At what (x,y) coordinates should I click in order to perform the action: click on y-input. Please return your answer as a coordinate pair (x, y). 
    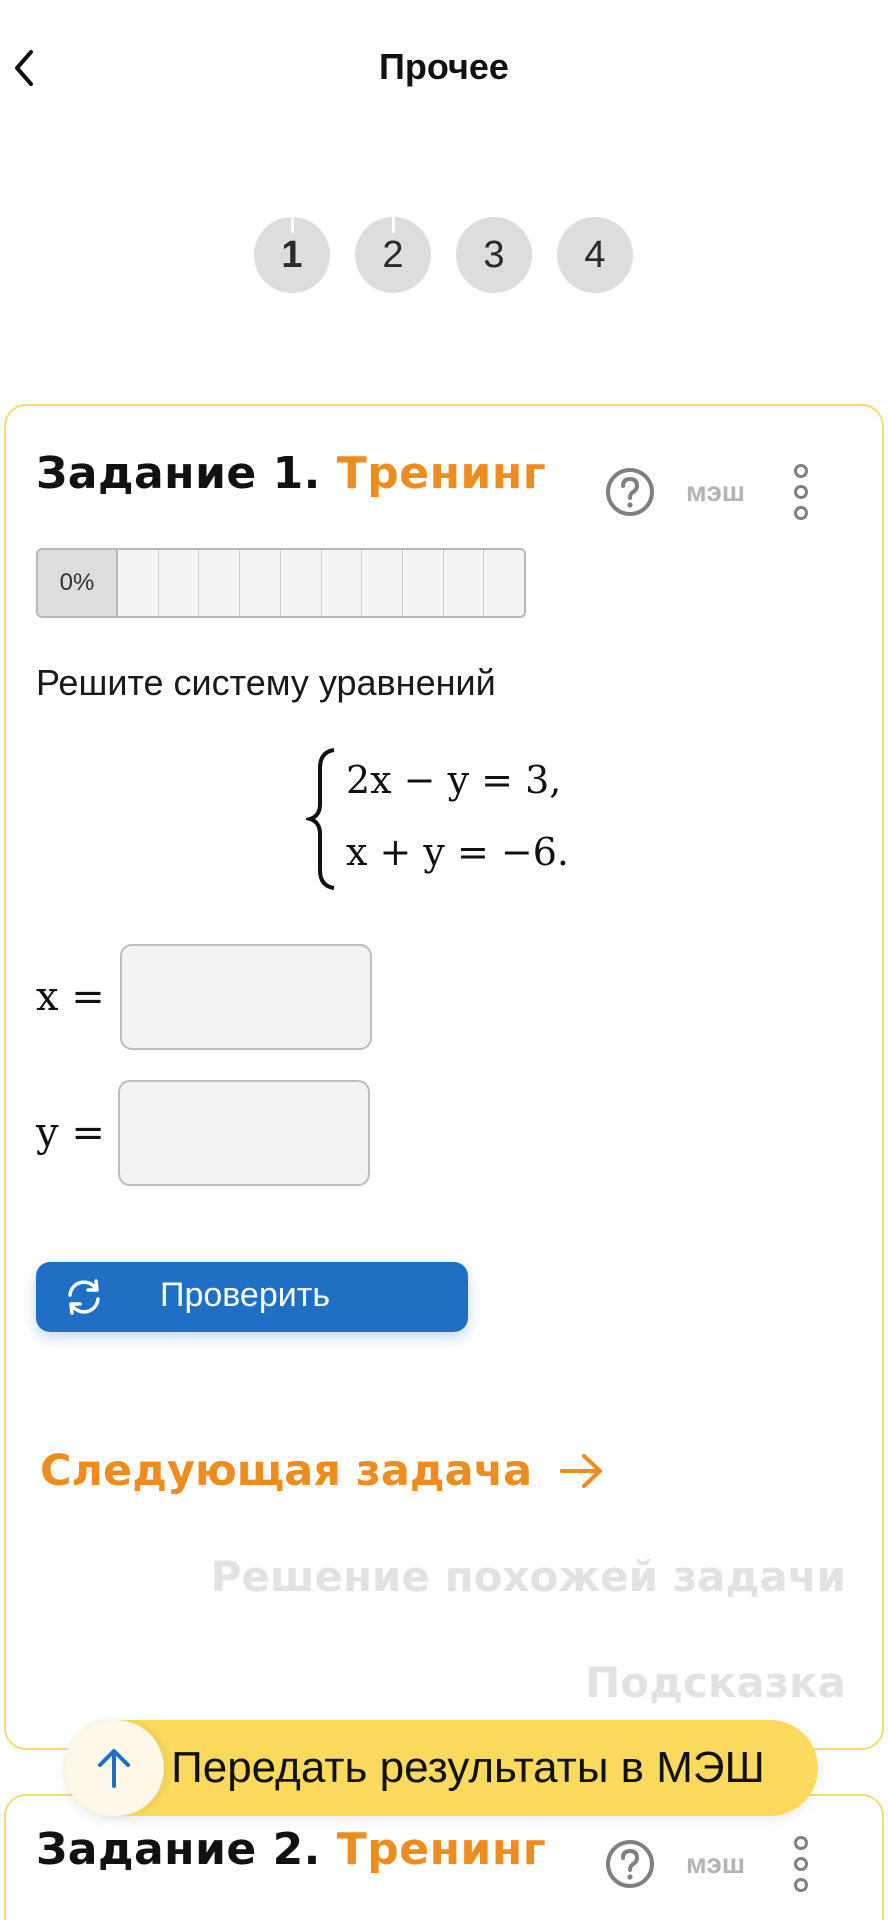
    Looking at the image, I should click on (244, 1133).